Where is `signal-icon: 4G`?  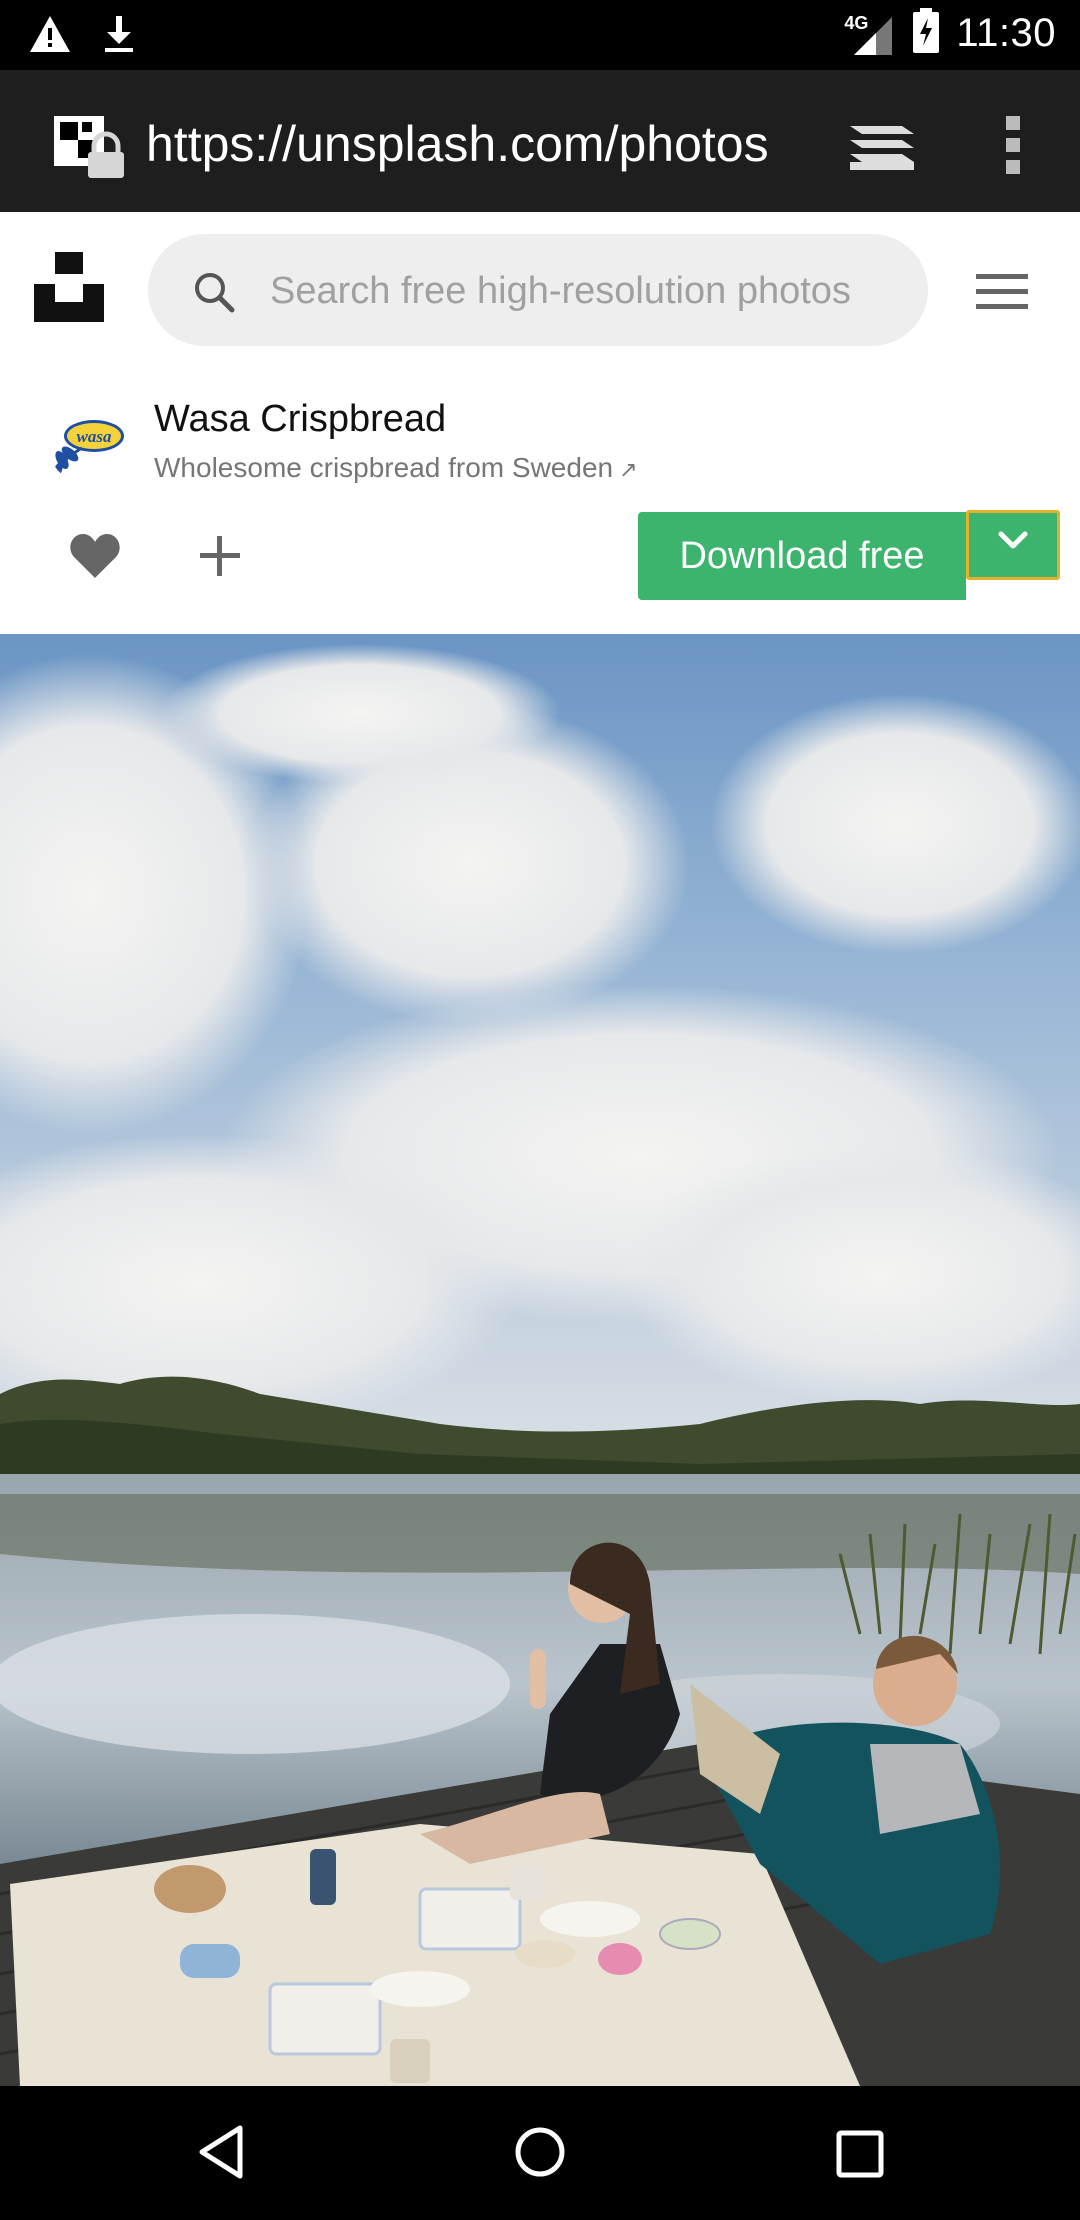 signal-icon: 4G is located at coordinates (870, 34).